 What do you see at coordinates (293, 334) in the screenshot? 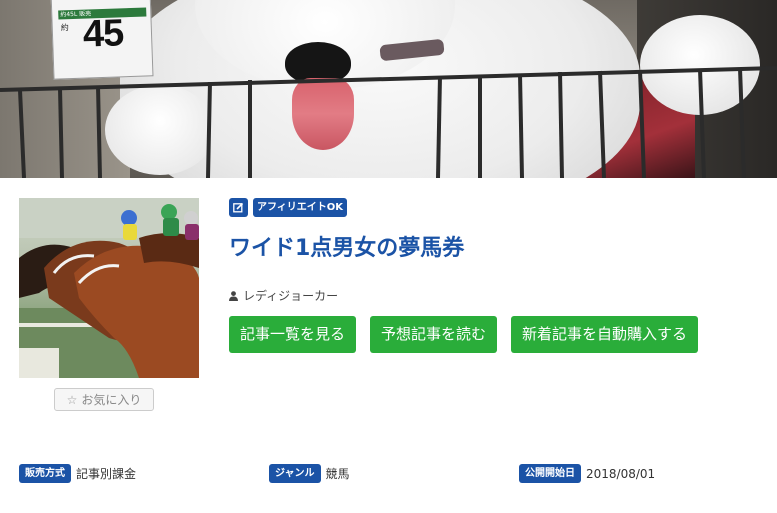
I see `article-list-button: 記事一覧を見る` at bounding box center [293, 334].